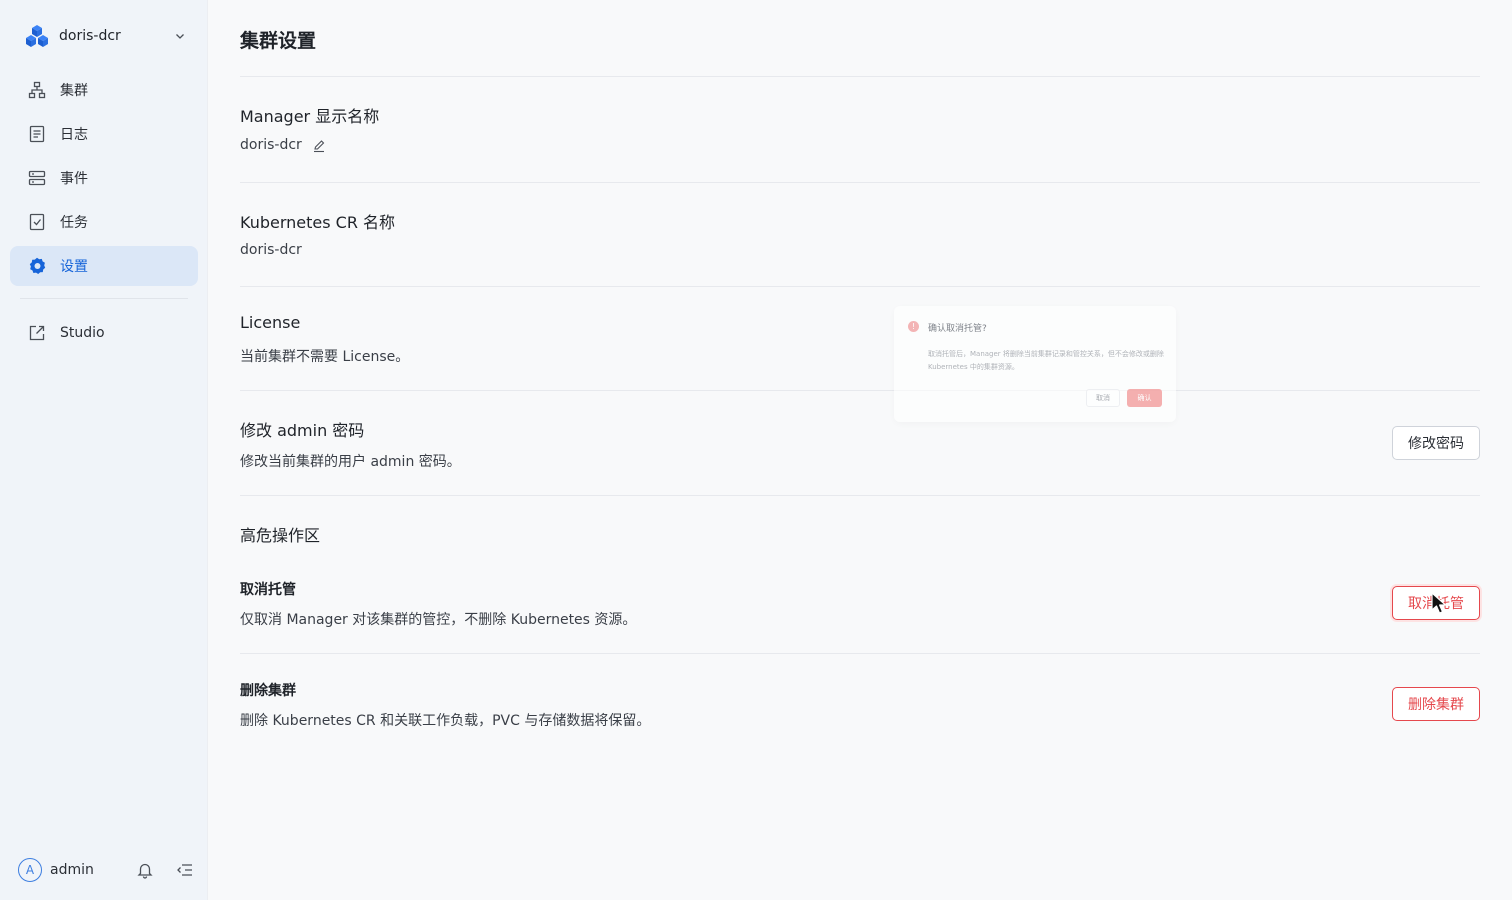 Image resolution: width=1512 pixels, height=900 pixels. What do you see at coordinates (180, 36) in the screenshot?
I see `chevron-down-icon` at bounding box center [180, 36].